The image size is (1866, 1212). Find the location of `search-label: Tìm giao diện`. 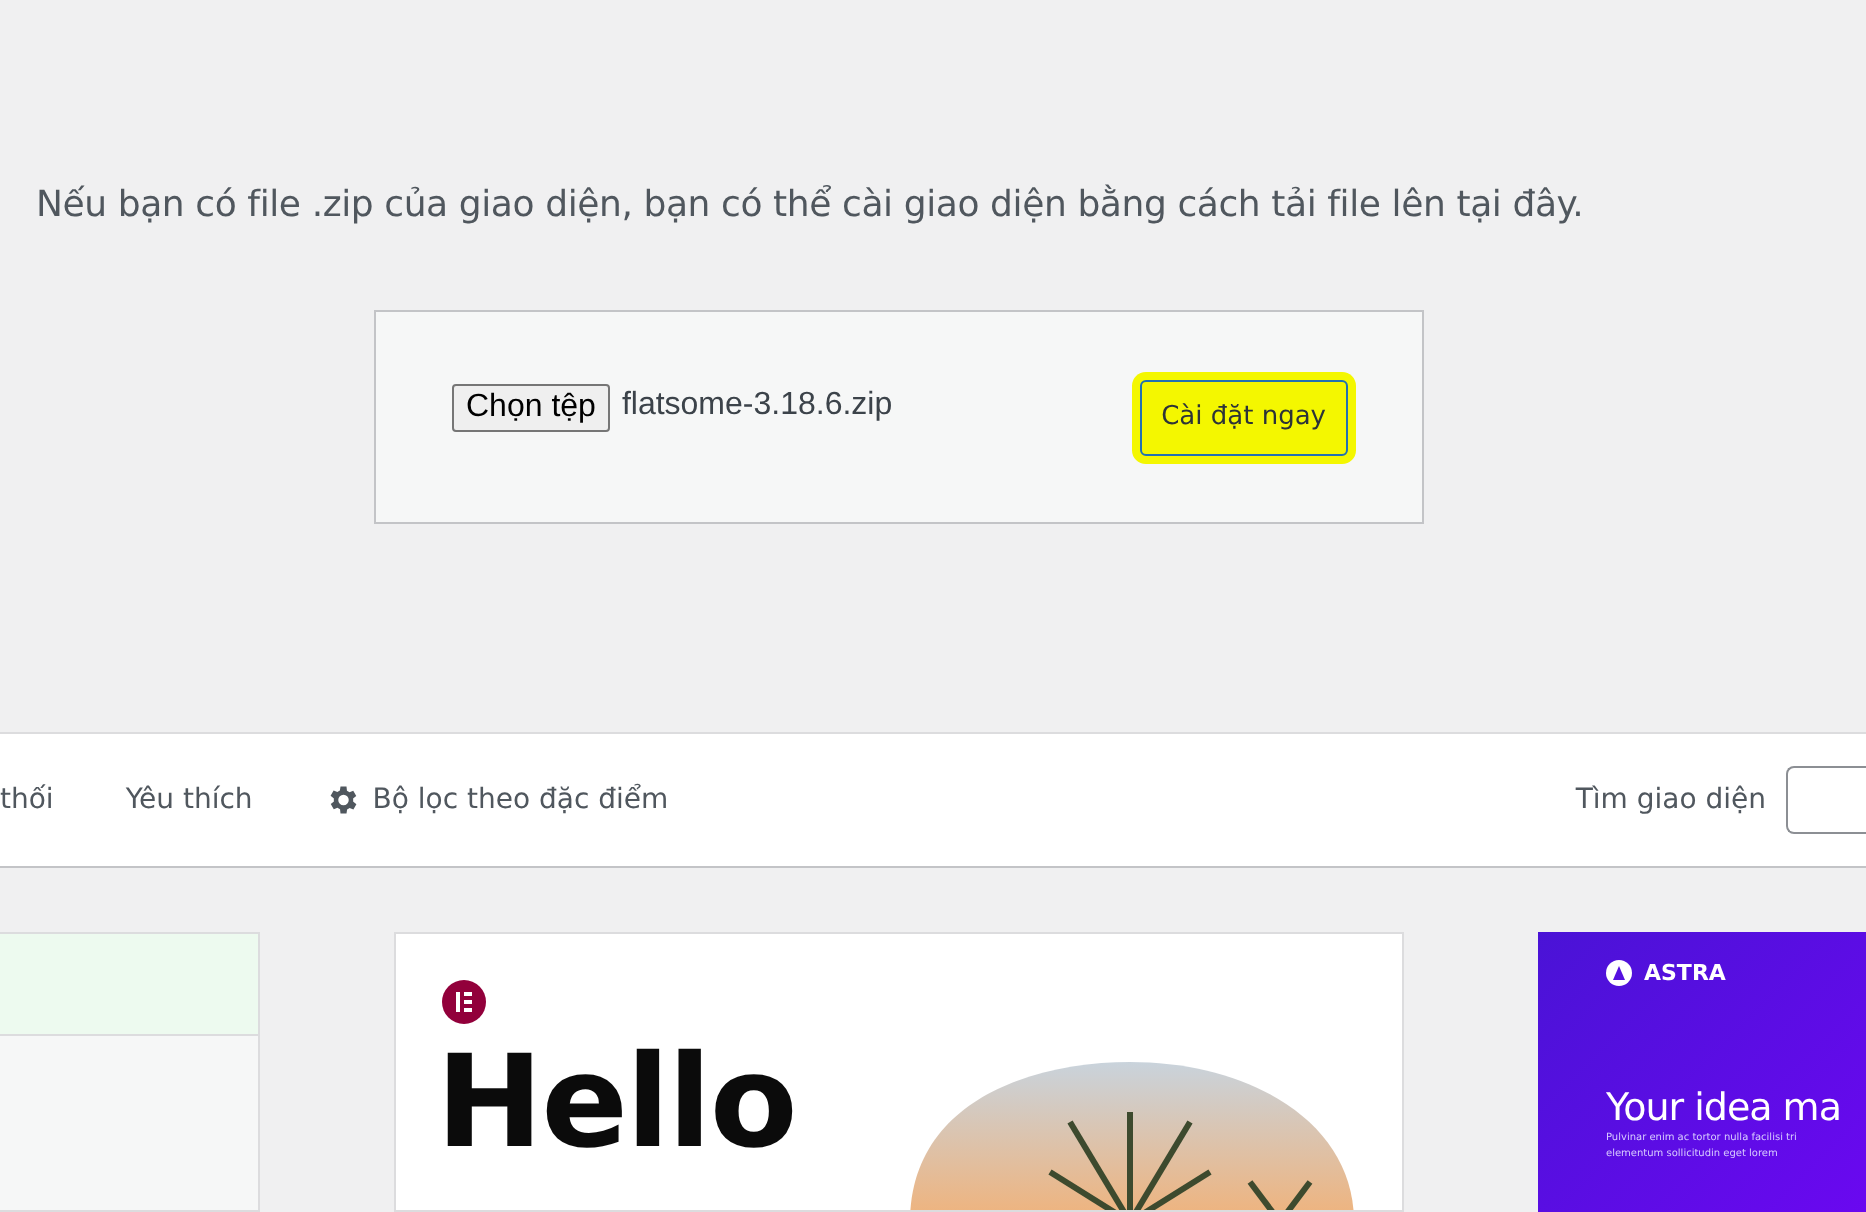

search-label: Tìm giao diện is located at coordinates (1670, 800).